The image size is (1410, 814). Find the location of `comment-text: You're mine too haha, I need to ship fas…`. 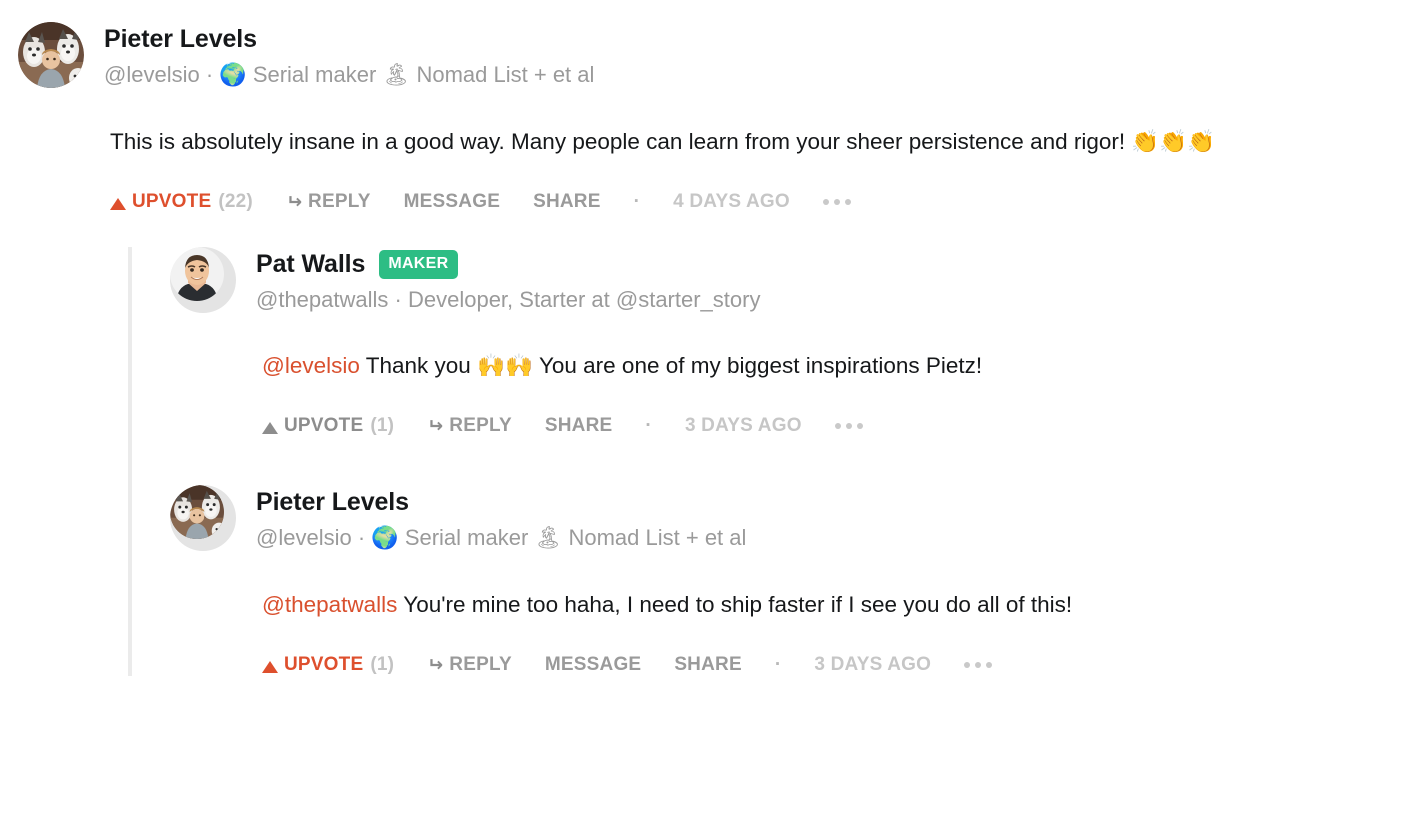

comment-text: You're mine too haha, I need to ship fas… is located at coordinates (735, 604).